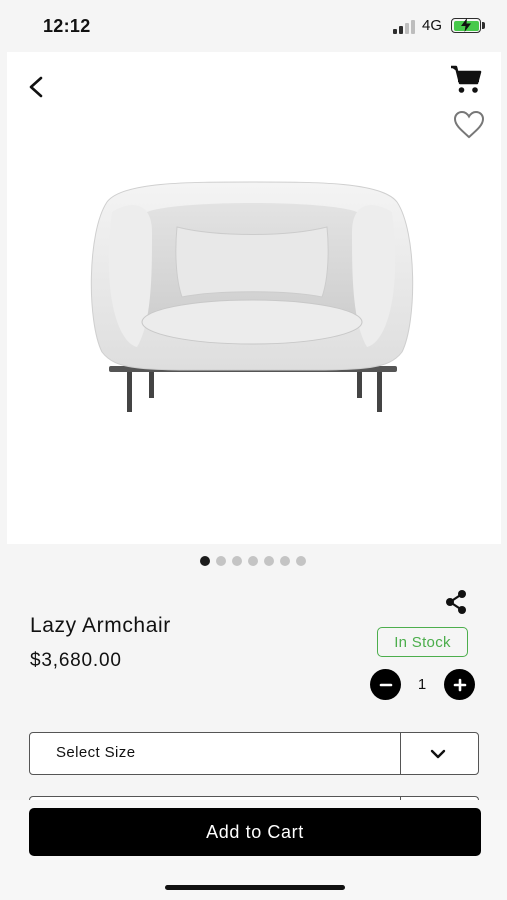  What do you see at coordinates (96, 752) in the screenshot?
I see `size-select-label: Select Size` at bounding box center [96, 752].